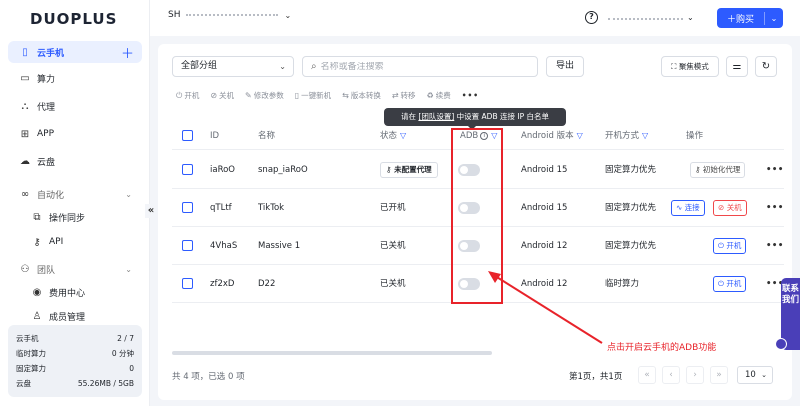 The image size is (800, 406). I want to click on power-off-action: ⊘ 关机, so click(222, 95).